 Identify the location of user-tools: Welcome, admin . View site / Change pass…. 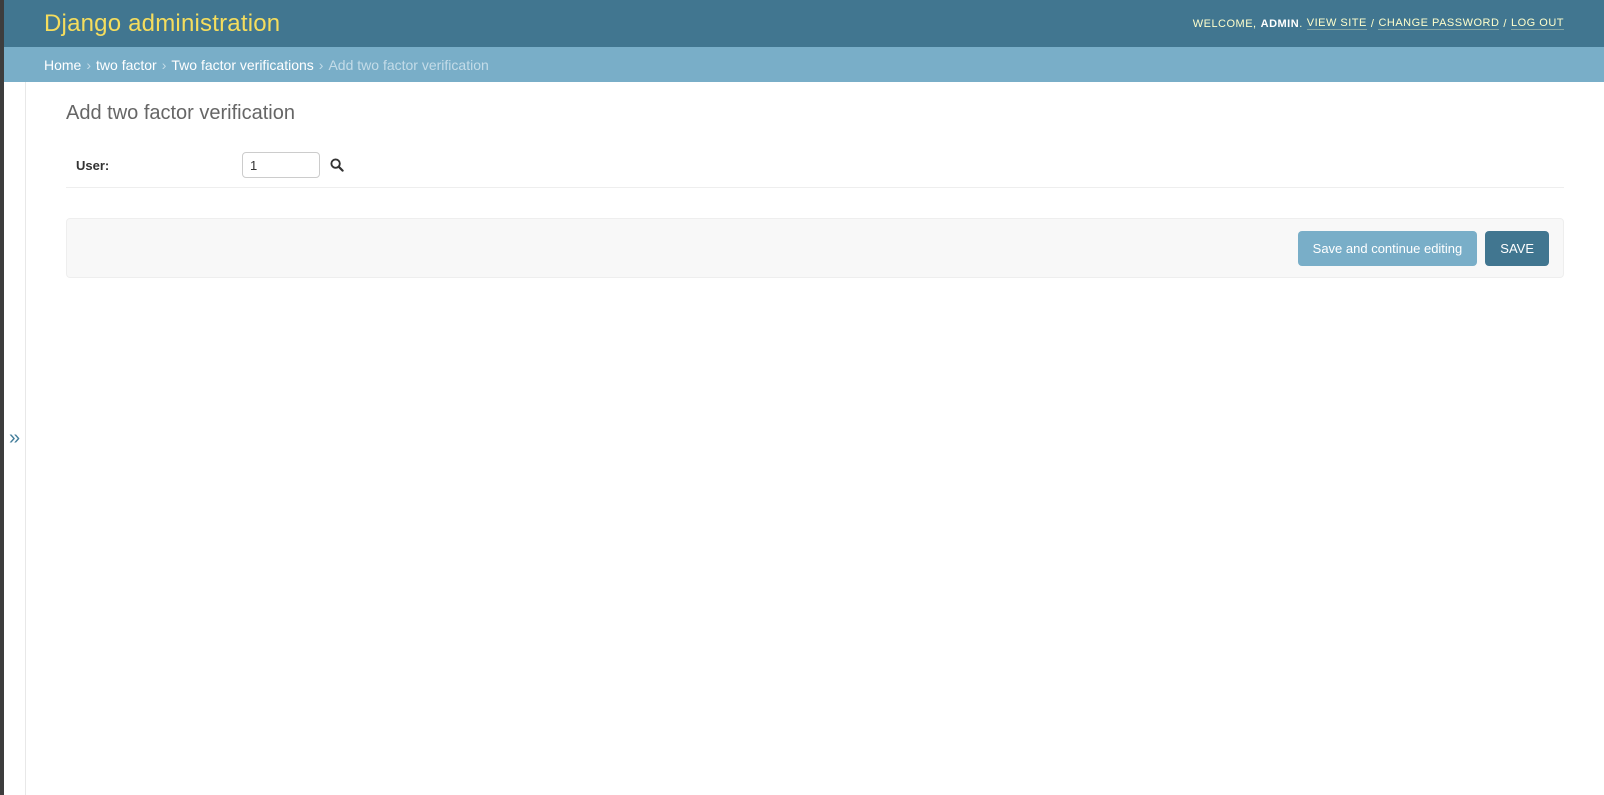
(1378, 23).